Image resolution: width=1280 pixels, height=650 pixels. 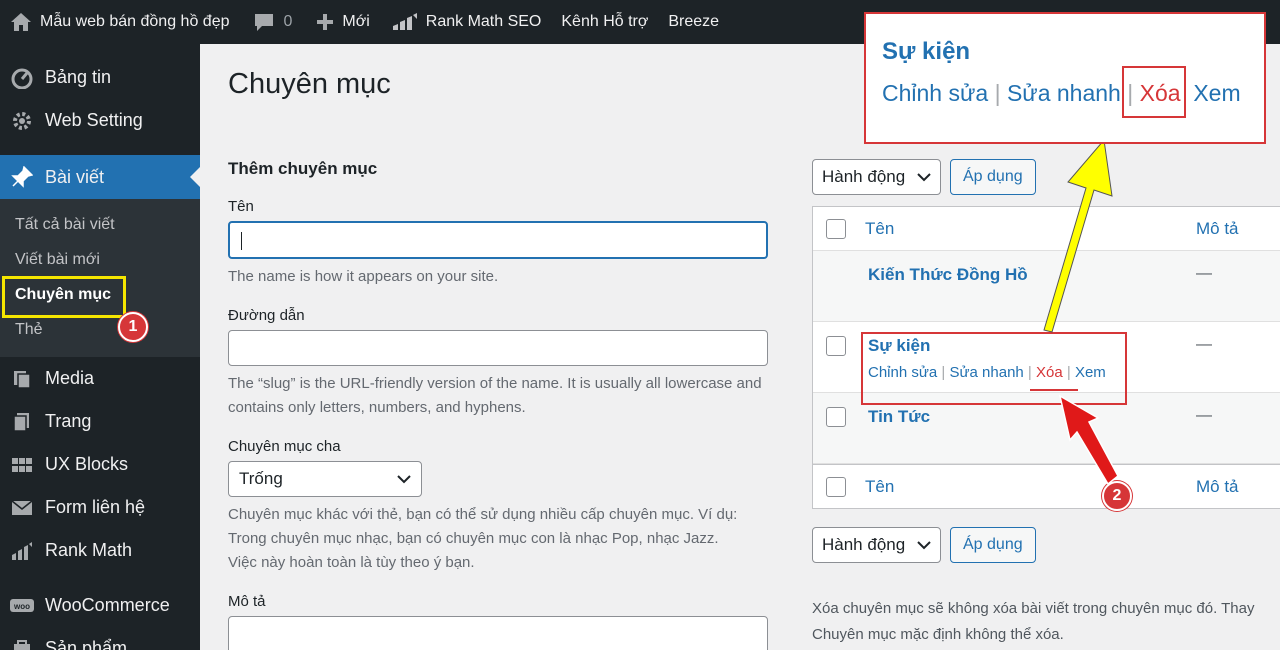 What do you see at coordinates (498, 633) in the screenshot?
I see `description-textarea` at bounding box center [498, 633].